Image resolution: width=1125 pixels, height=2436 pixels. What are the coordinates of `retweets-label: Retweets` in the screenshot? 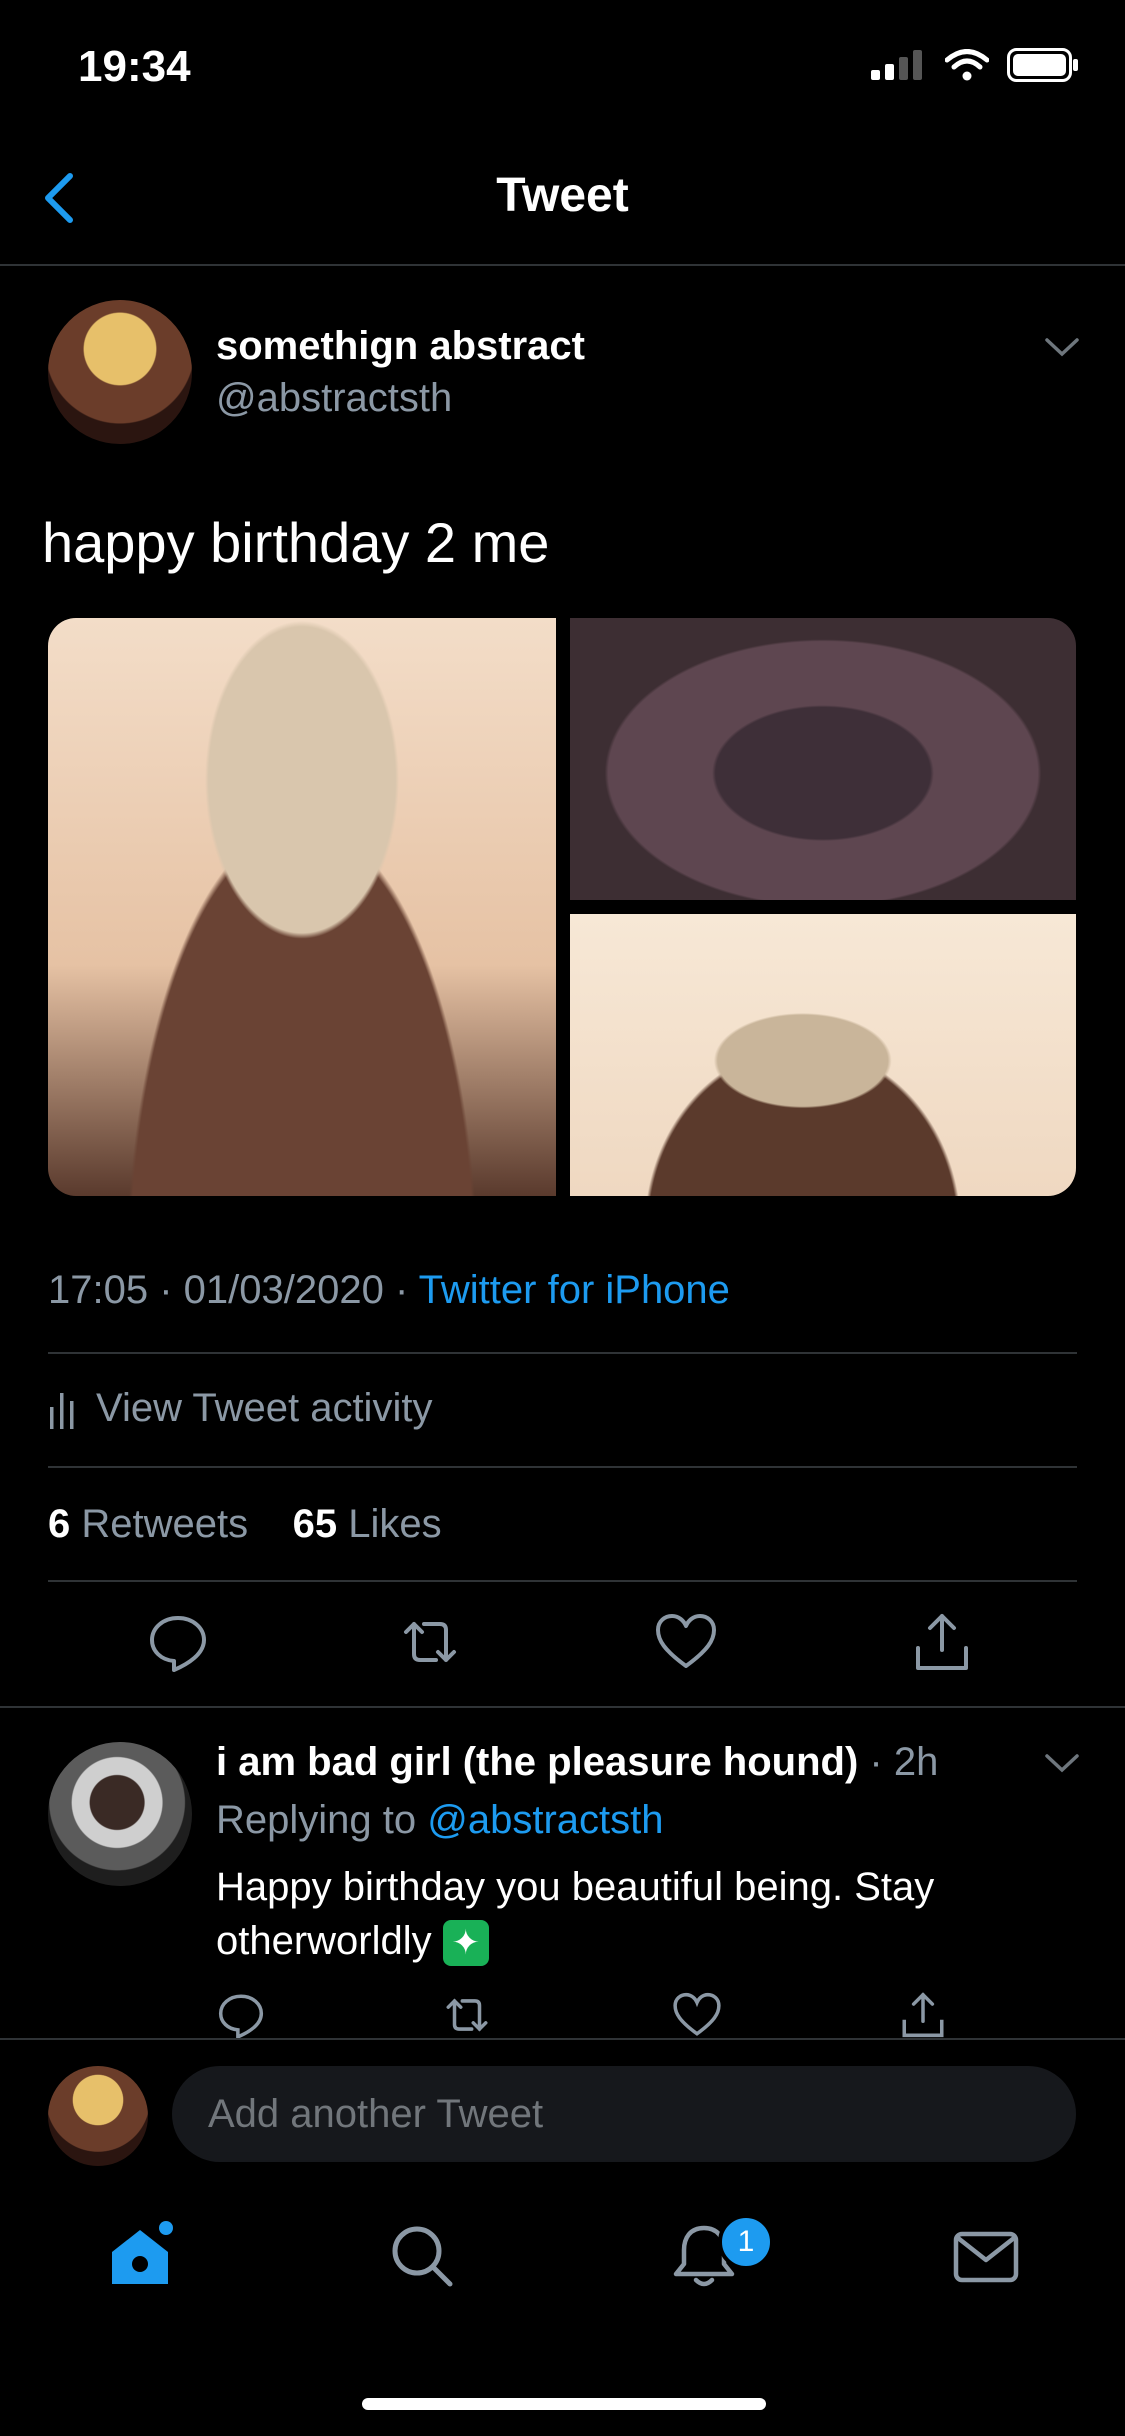 It's located at (165, 1524).